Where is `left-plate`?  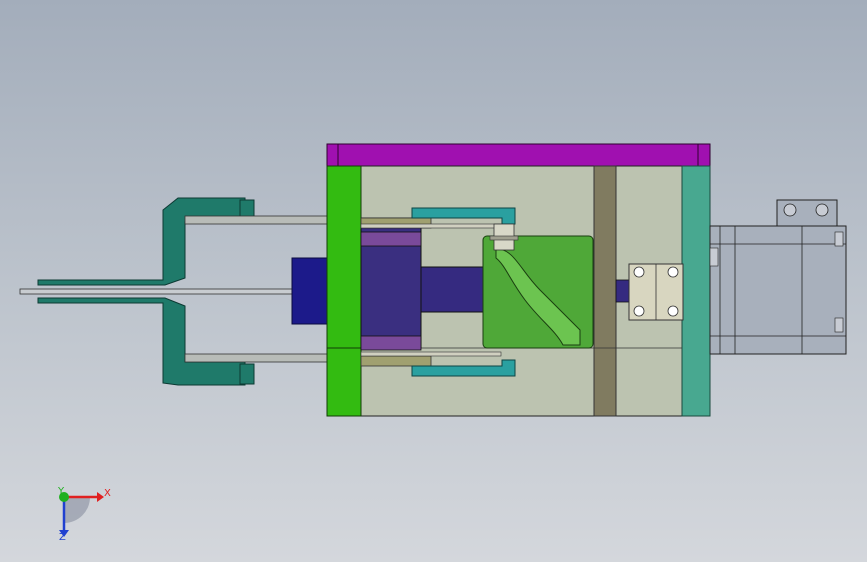 left-plate is located at coordinates (344, 291).